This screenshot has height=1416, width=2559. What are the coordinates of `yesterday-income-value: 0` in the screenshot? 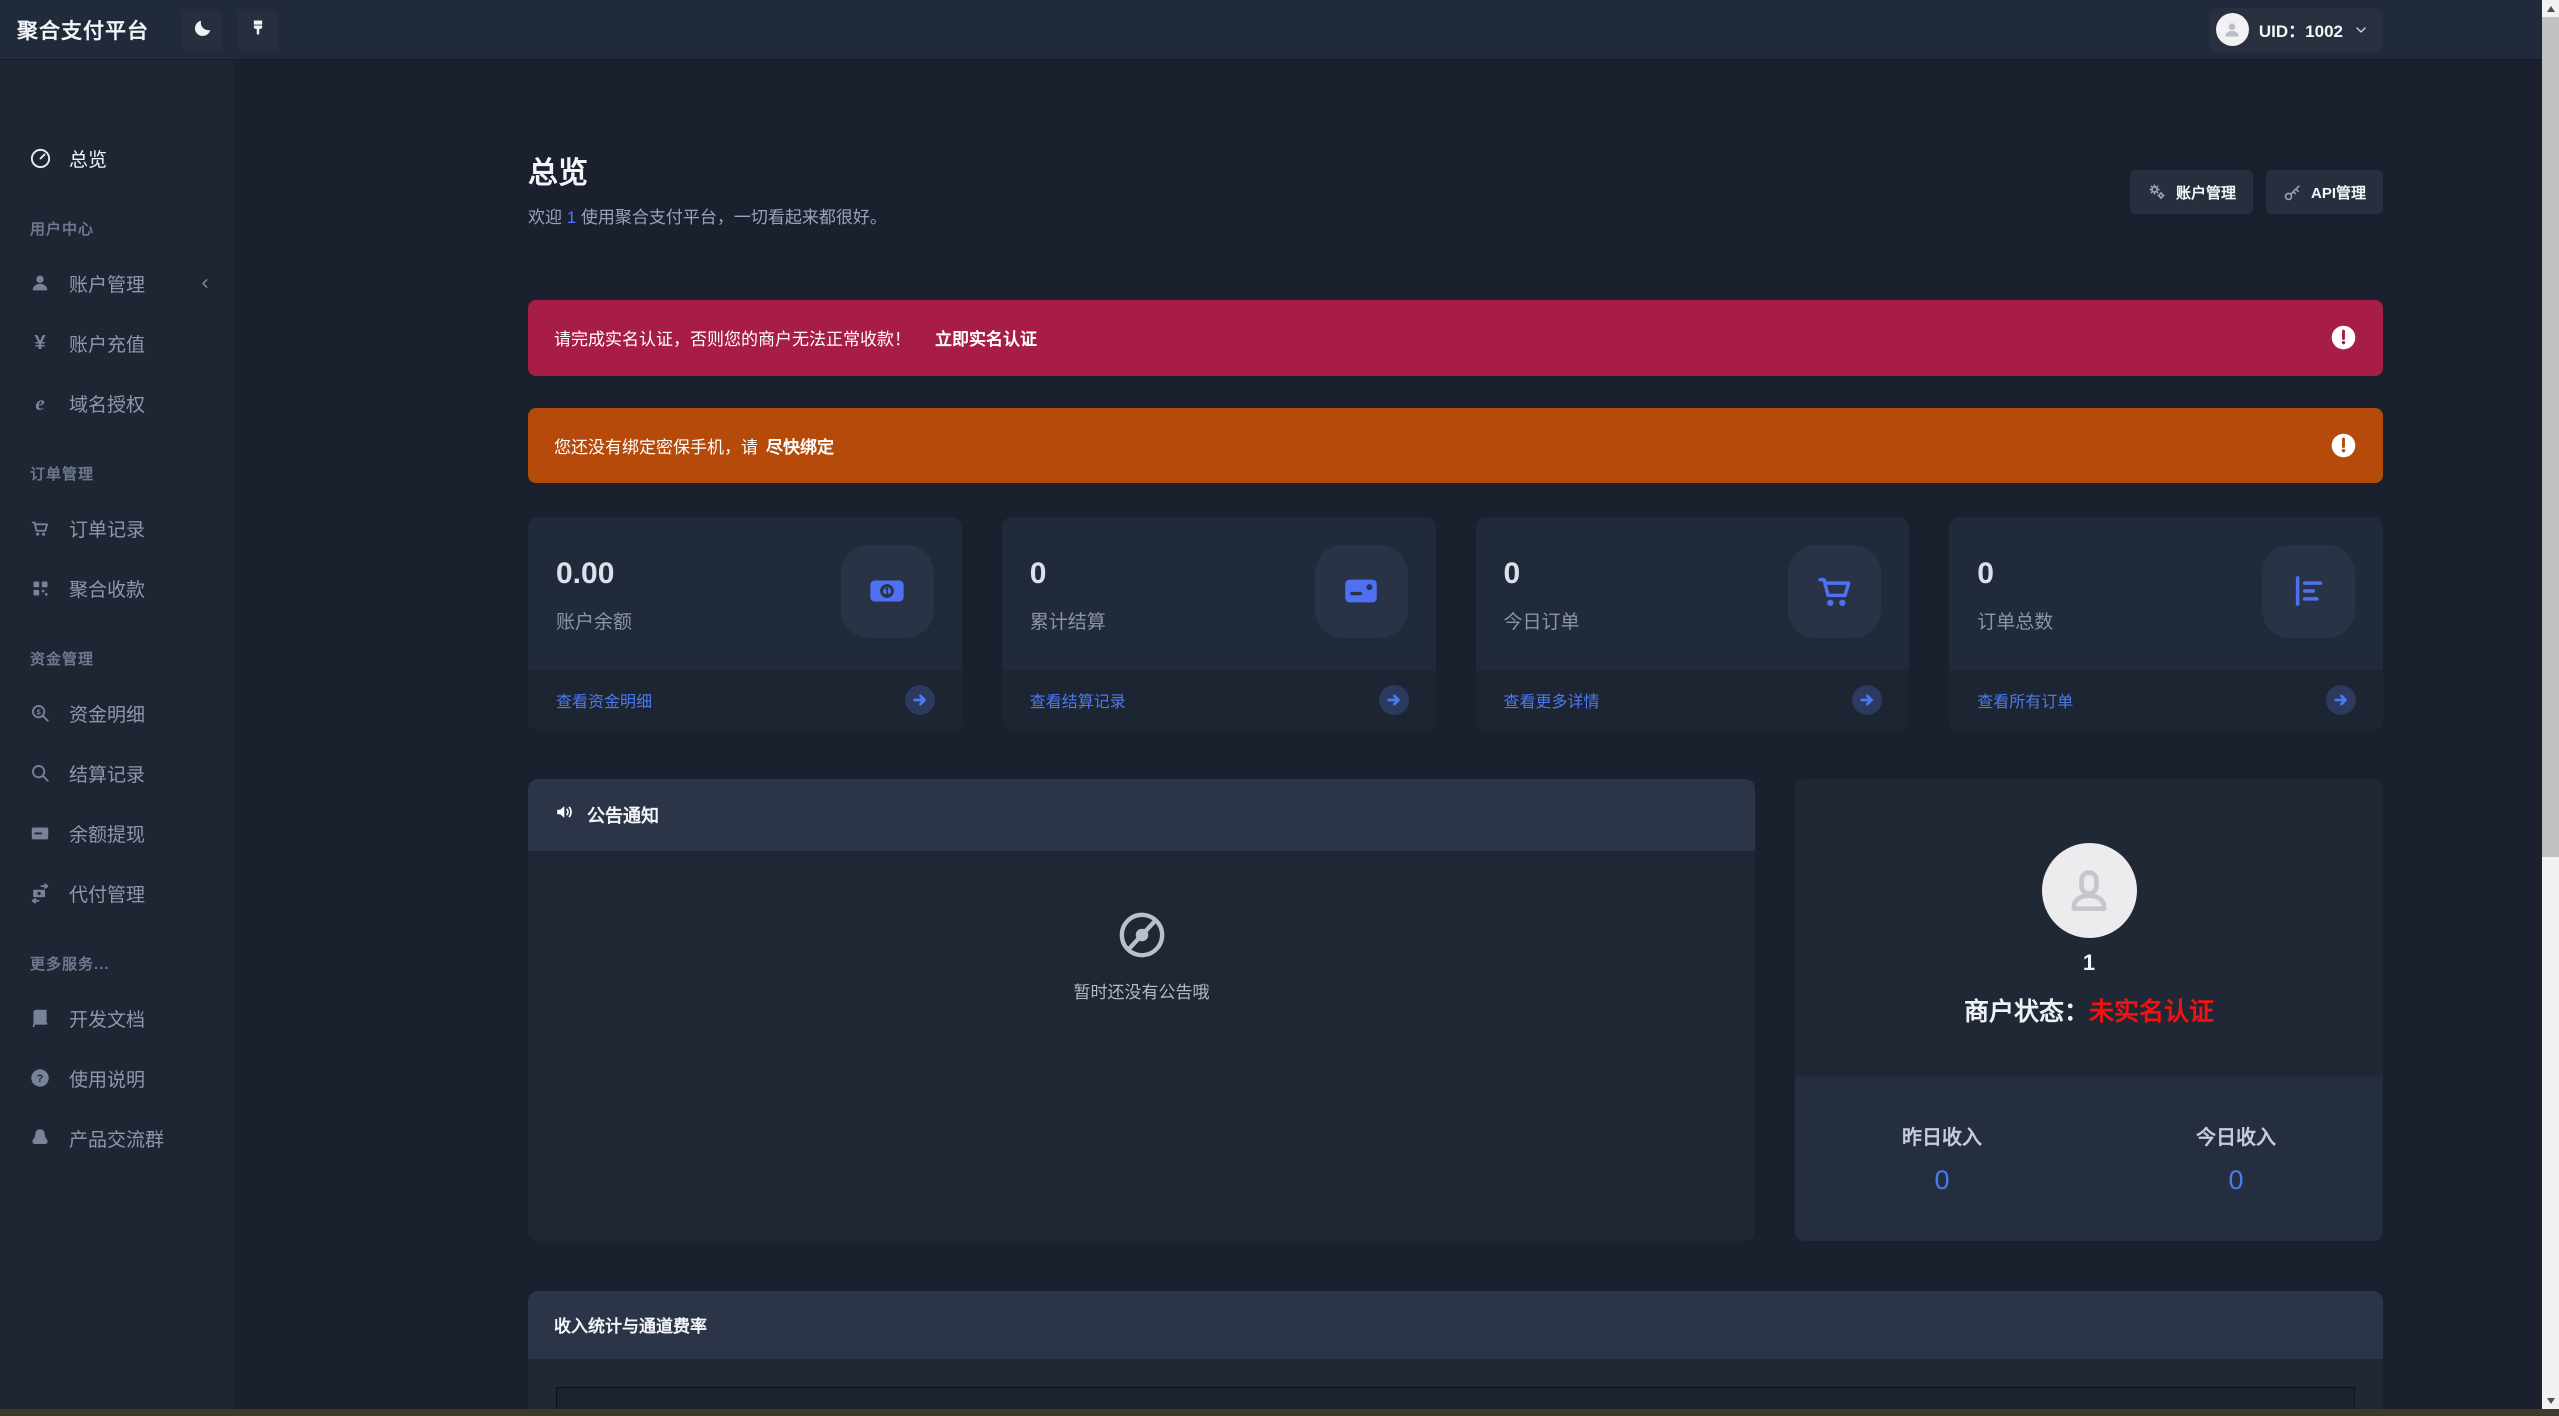 It's located at (1942, 1180).